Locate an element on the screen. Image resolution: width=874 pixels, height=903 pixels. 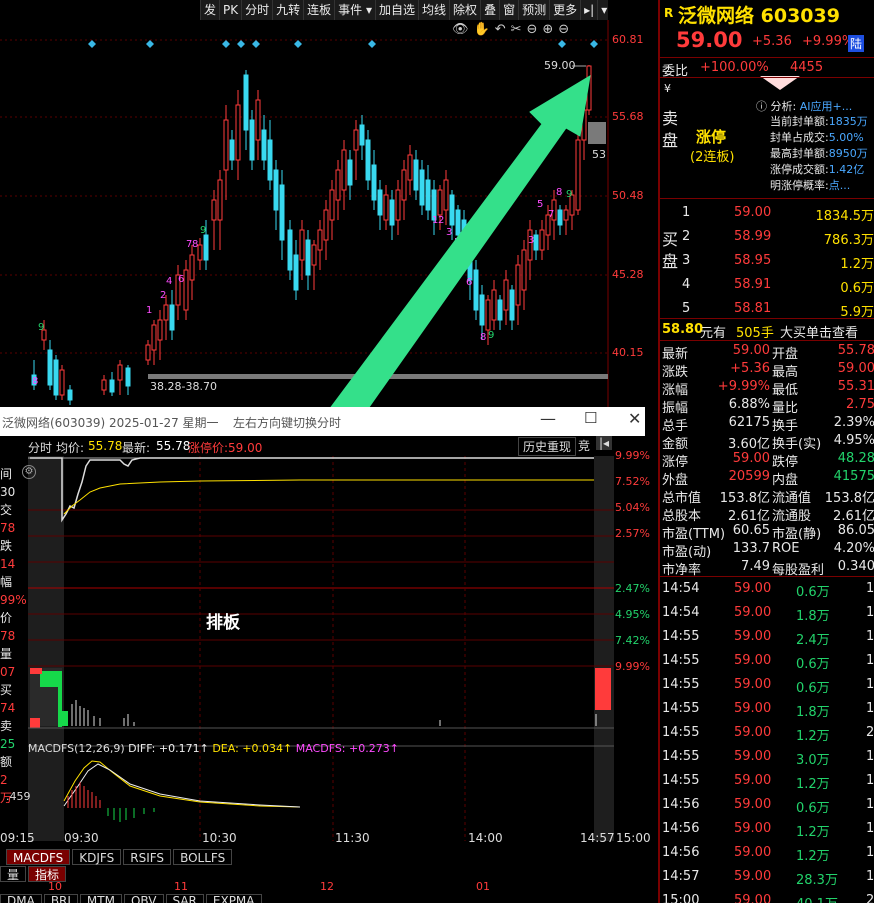
left-col-item: 2万 is located at coordinates (6, 789).